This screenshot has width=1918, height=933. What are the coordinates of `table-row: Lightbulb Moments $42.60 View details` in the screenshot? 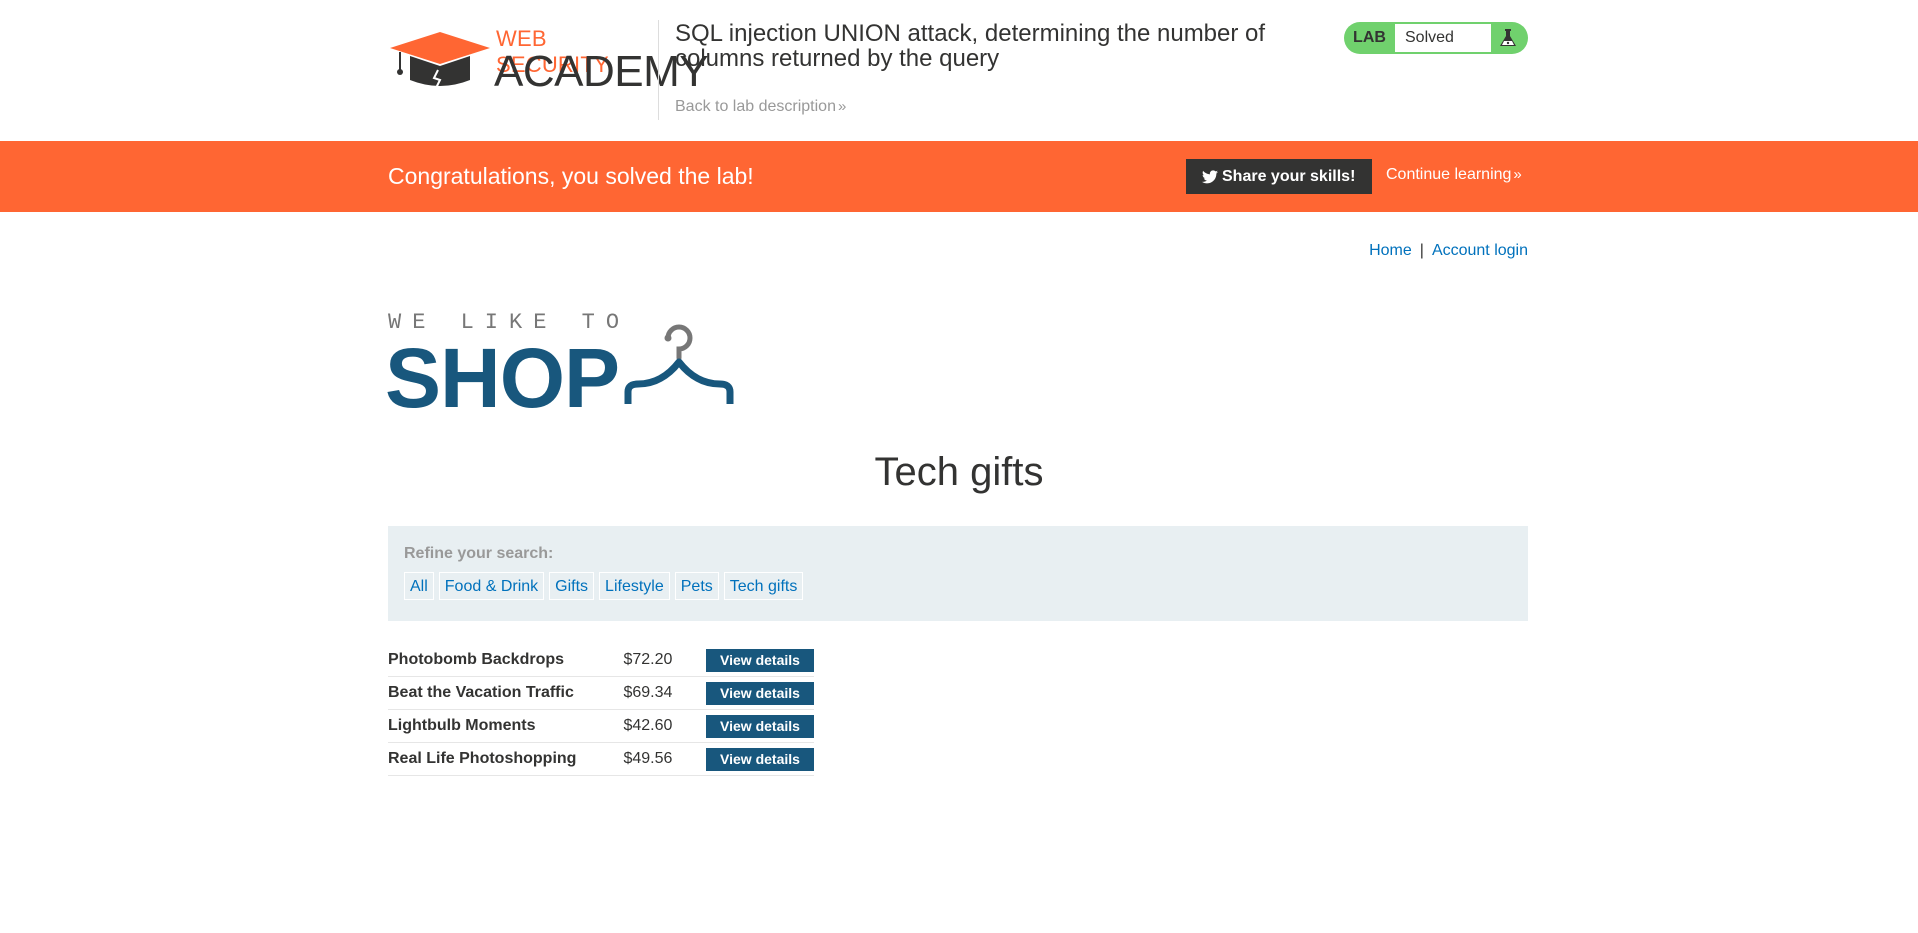 It's located at (601, 726).